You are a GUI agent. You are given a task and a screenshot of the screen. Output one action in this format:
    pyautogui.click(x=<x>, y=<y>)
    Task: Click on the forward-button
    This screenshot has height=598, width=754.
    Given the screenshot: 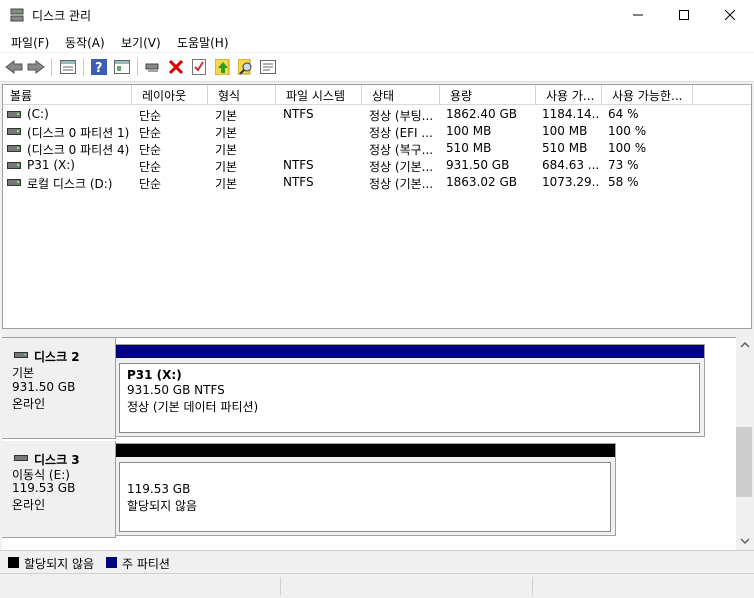 What is the action you would take?
    pyautogui.click(x=36, y=67)
    